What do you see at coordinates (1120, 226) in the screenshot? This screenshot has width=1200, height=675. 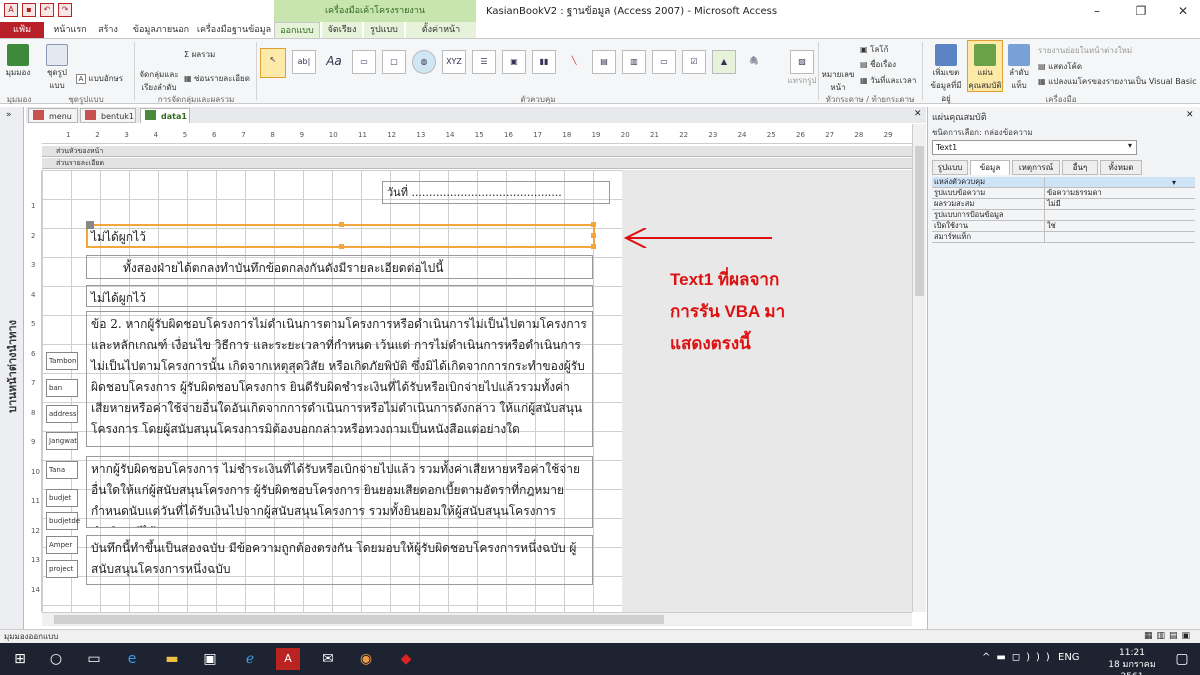 I see `property-value: ใช่` at bounding box center [1120, 226].